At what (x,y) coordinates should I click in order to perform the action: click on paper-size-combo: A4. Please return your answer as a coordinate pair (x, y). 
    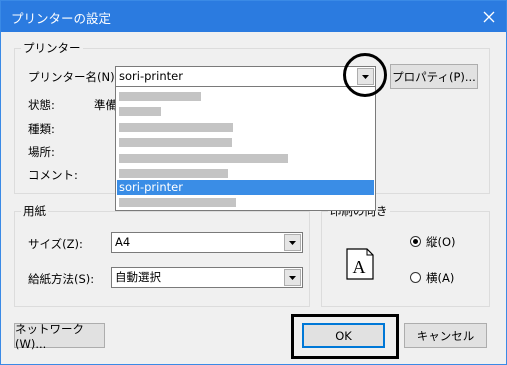
    Looking at the image, I should click on (207, 242).